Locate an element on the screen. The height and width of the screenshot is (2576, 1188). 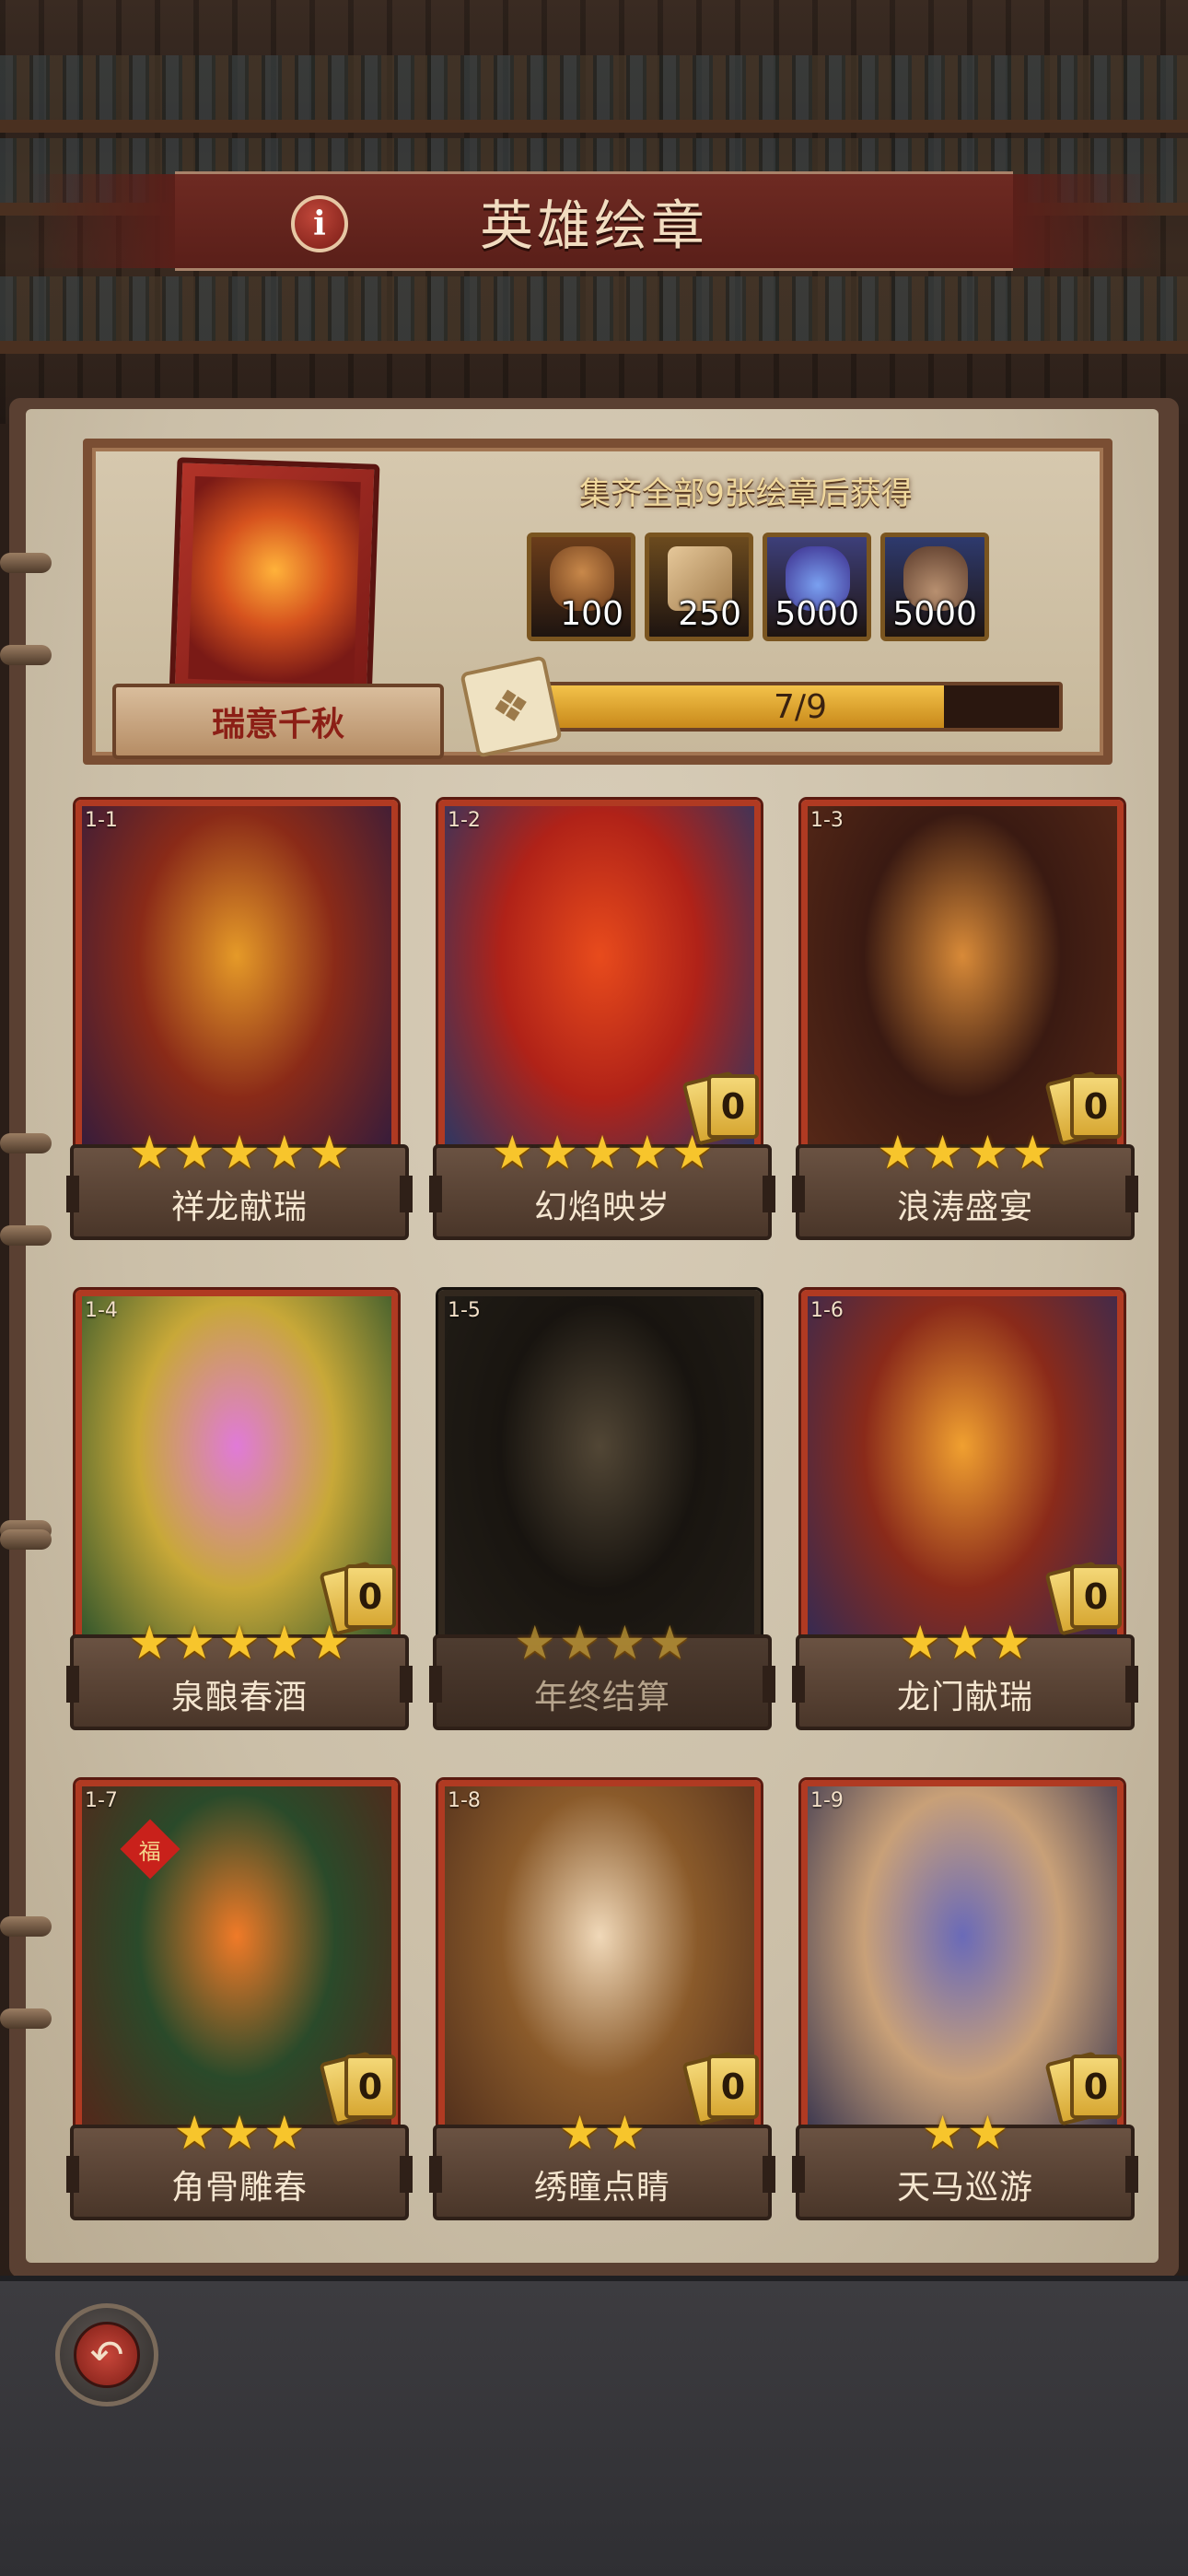
card-number: 1-6 is located at coordinates (827, 1310).